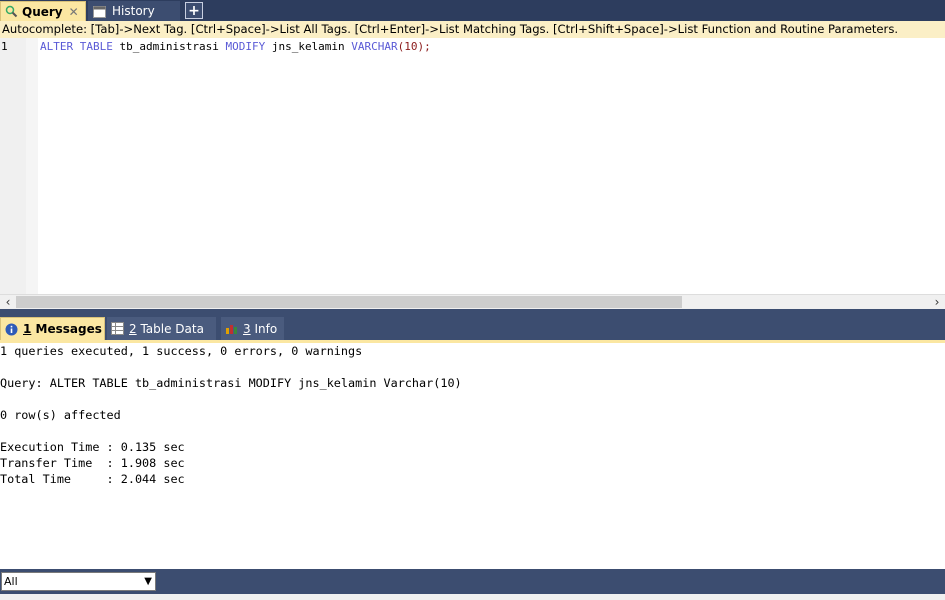  What do you see at coordinates (8, 302) in the screenshot?
I see `scroll-left-icon: ‹` at bounding box center [8, 302].